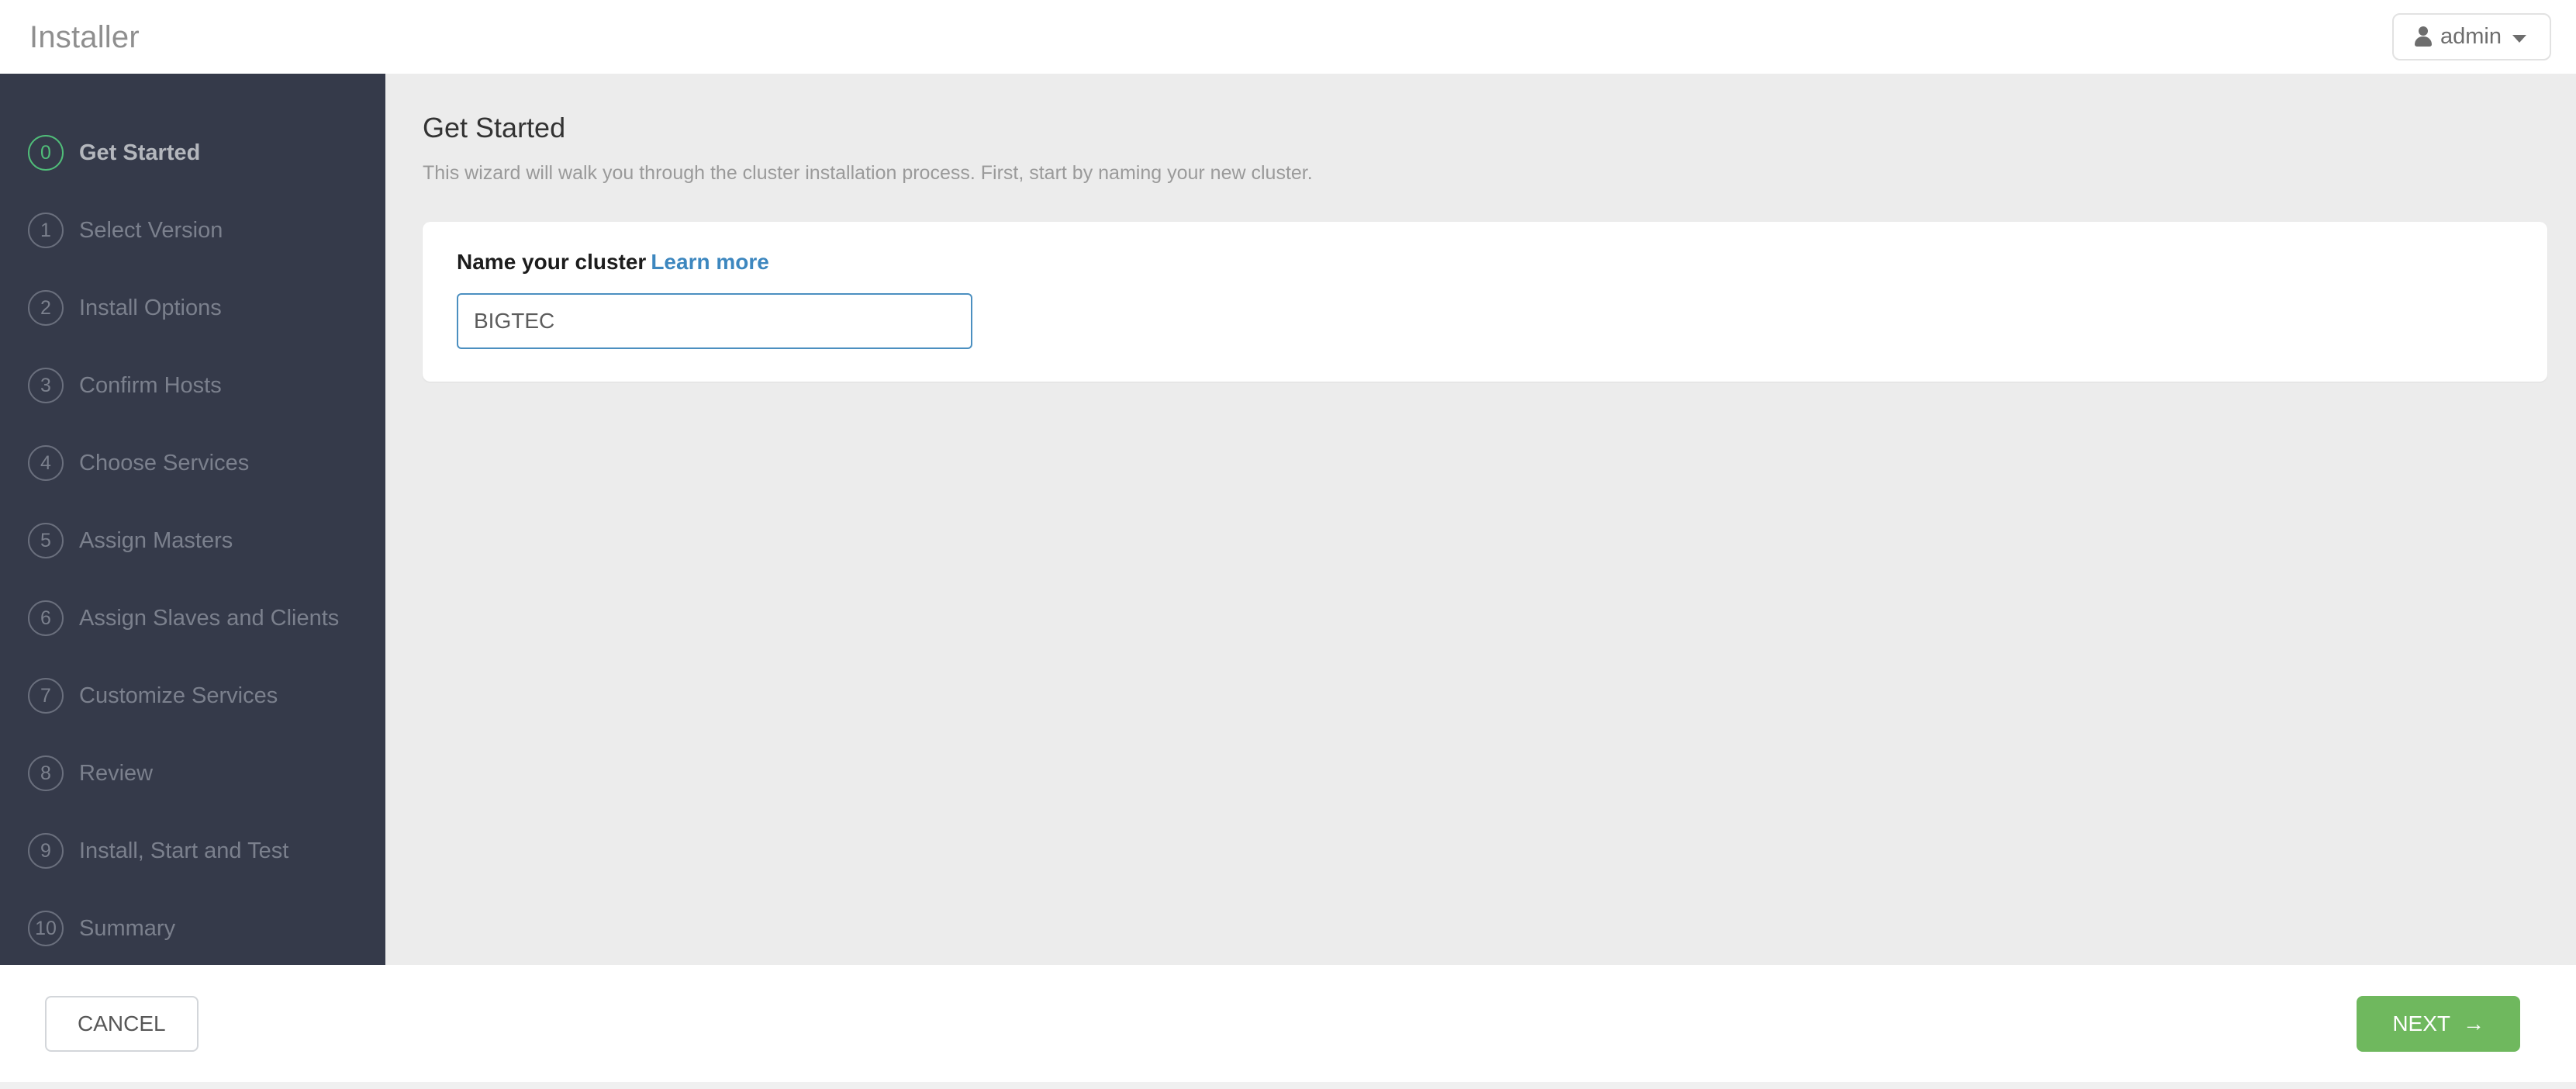 Image resolution: width=2576 pixels, height=1089 pixels. What do you see at coordinates (184, 850) in the screenshot?
I see `step-label: Install, Start and Test` at bounding box center [184, 850].